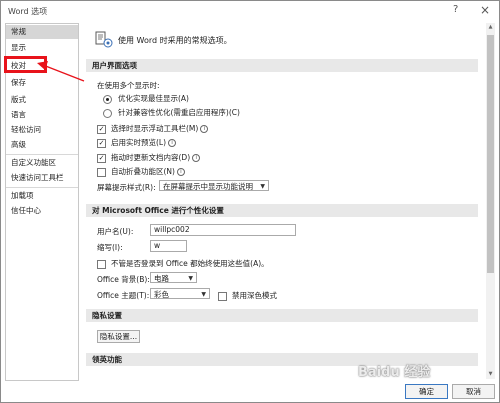 The image size is (500, 403). What do you see at coordinates (42, 32) in the screenshot?
I see `sidebar-item-general: 常规` at bounding box center [42, 32].